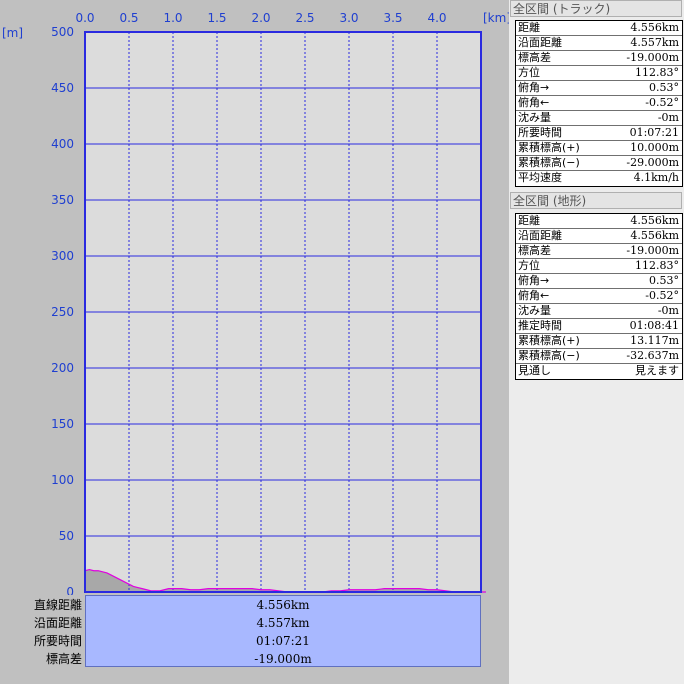  Describe the element at coordinates (599, 251) in the screenshot. I see `terrain-stat-row: 標高差 -19.000m` at that location.